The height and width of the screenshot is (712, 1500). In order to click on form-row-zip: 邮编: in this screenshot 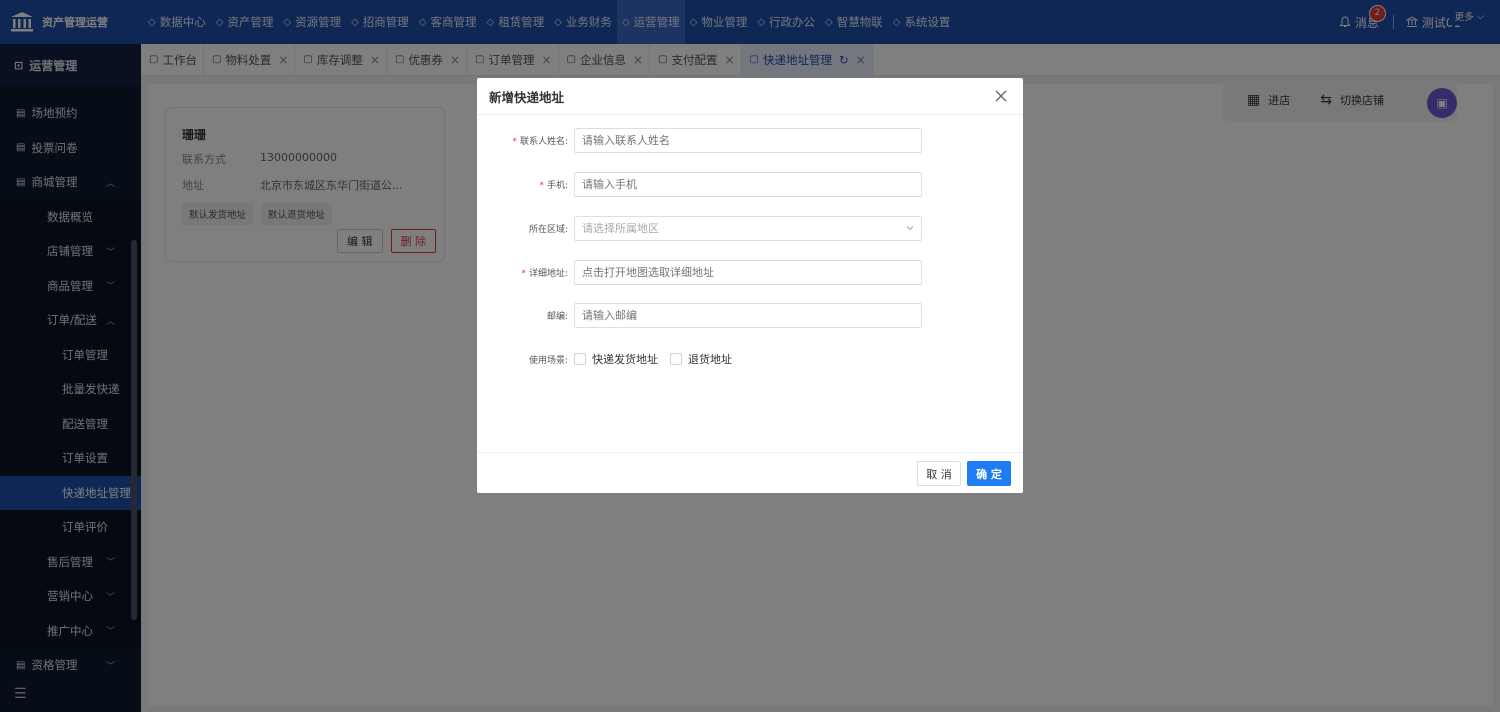, I will do `click(750, 315)`.